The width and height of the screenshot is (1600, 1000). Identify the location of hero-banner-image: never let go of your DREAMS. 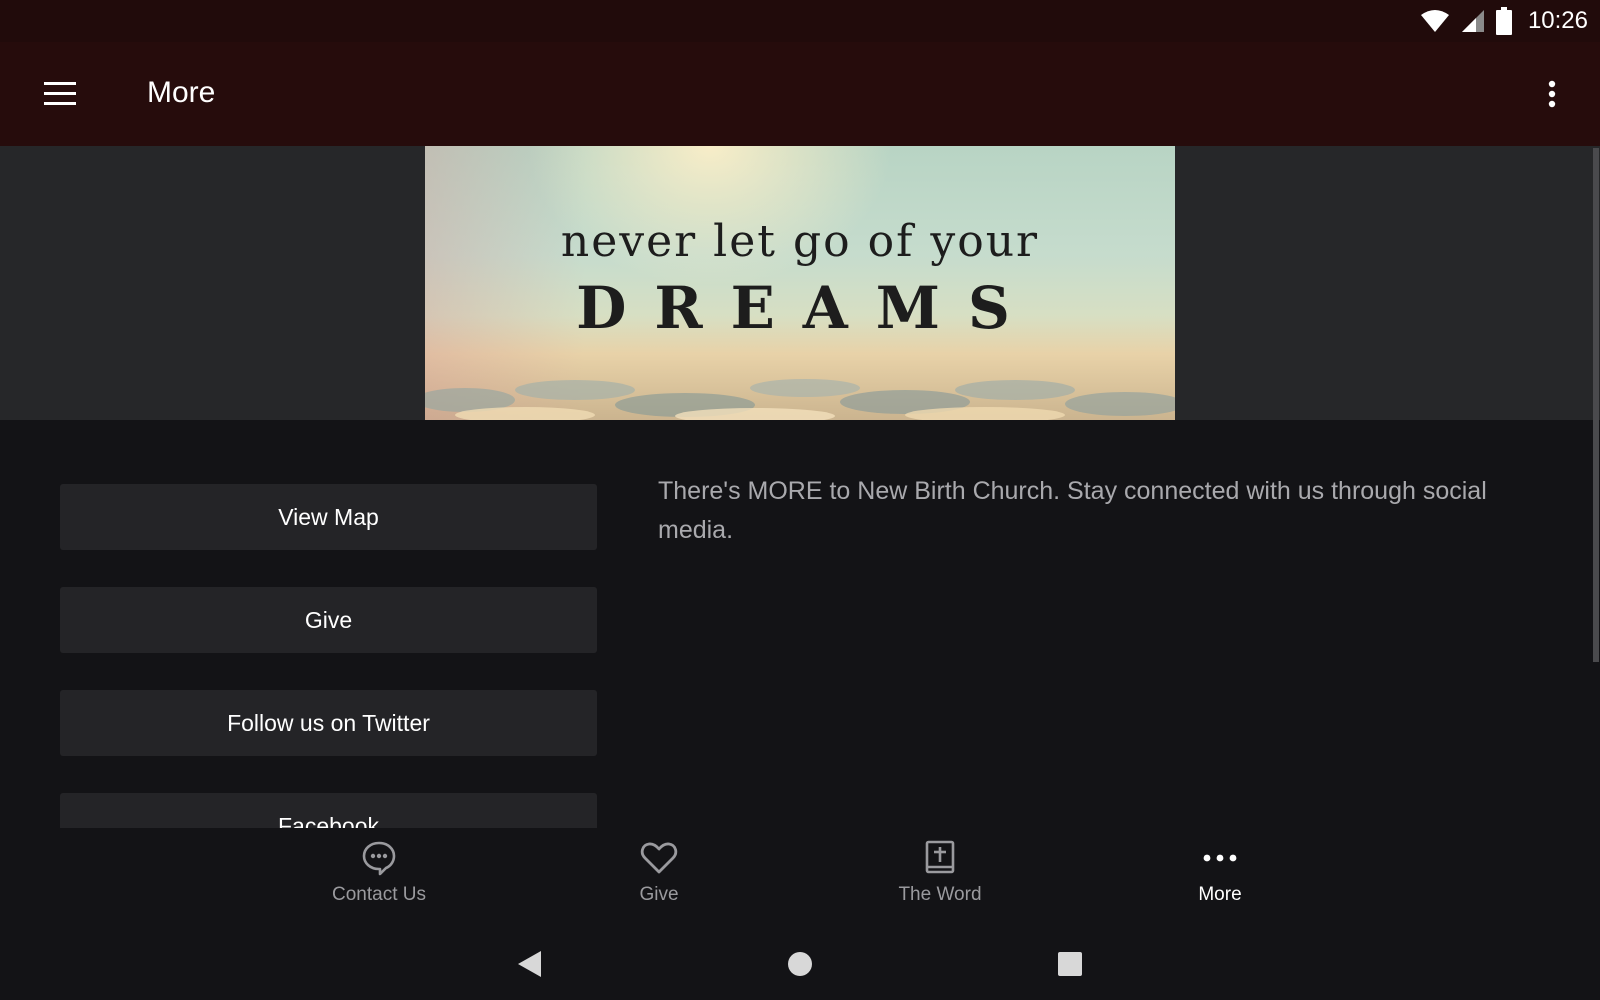
(800, 283).